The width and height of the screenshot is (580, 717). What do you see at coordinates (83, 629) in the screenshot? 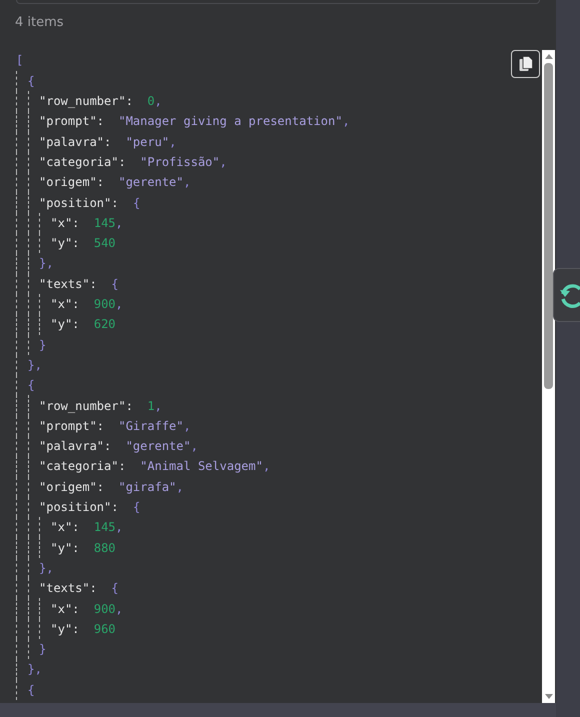
I see `json-line: "y": 960` at bounding box center [83, 629].